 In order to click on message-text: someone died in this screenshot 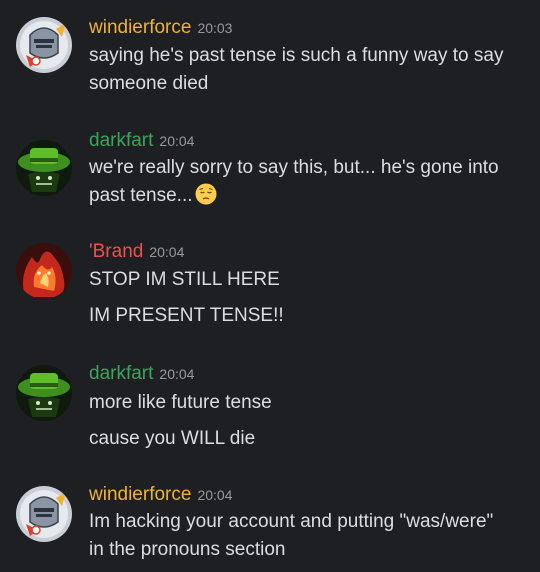, I will do `click(149, 83)`.